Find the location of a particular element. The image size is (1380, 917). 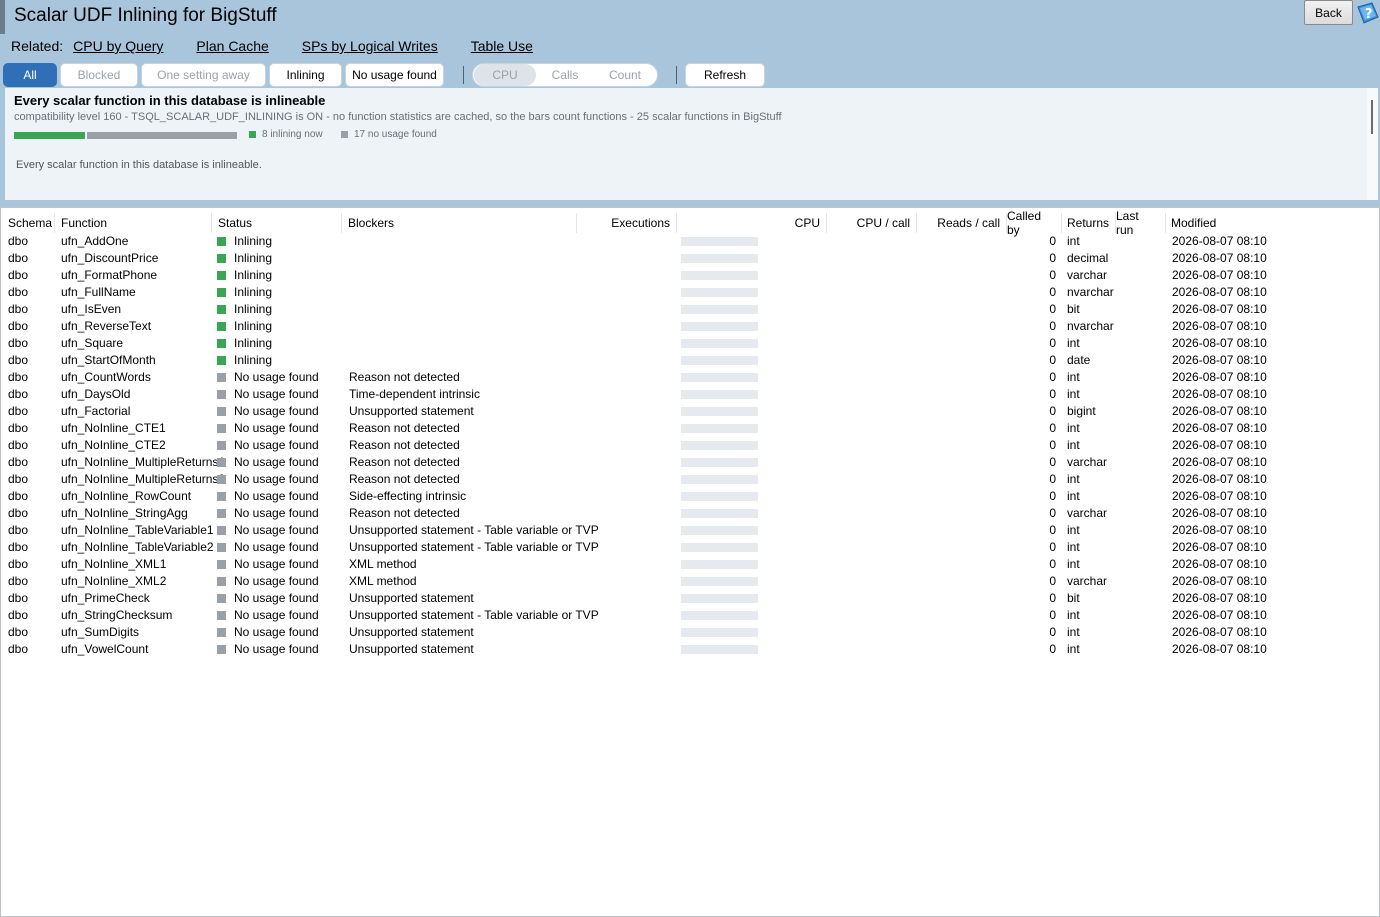

related-label: Related: is located at coordinates (37, 46).